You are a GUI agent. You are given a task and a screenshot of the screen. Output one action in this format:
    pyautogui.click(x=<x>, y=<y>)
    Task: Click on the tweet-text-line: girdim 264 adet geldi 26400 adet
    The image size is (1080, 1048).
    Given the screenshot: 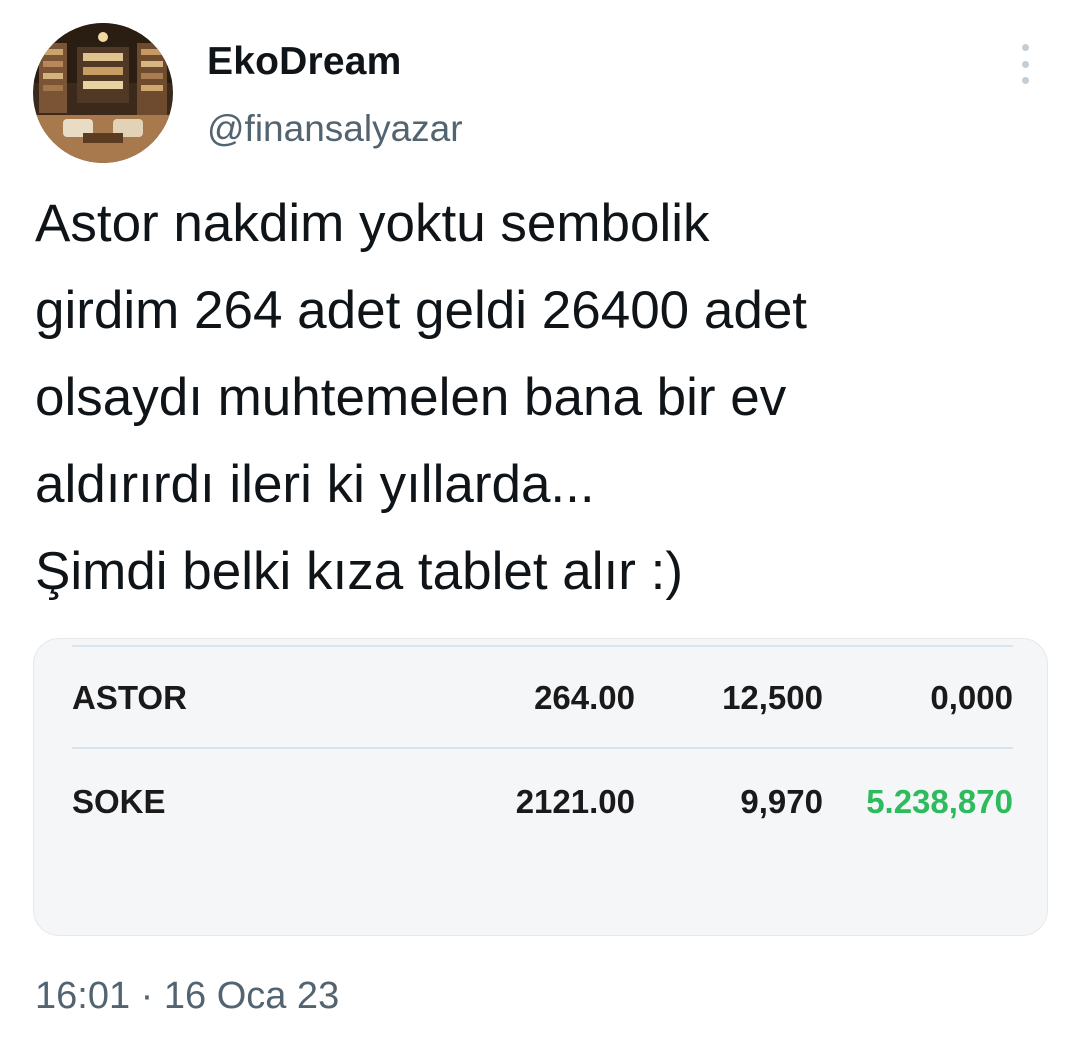 What is the action you would take?
    pyautogui.click(x=421, y=310)
    